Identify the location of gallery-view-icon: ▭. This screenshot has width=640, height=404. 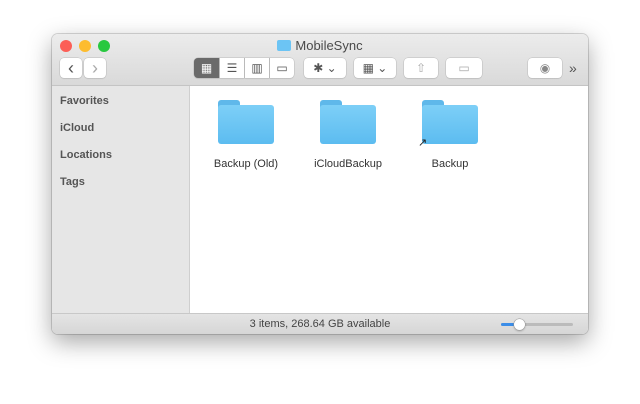
(282, 68).